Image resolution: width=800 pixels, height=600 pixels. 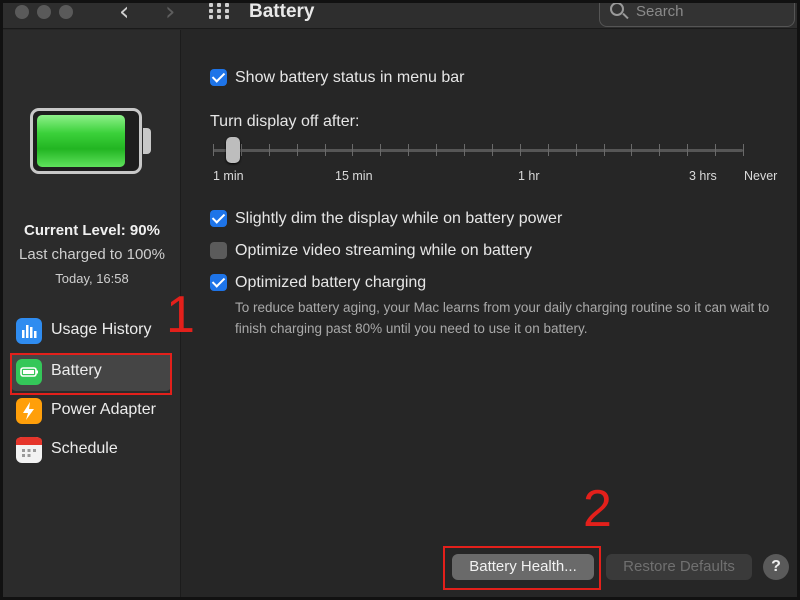 I want to click on sidebar-item-label: Power Adapter, so click(x=103, y=409).